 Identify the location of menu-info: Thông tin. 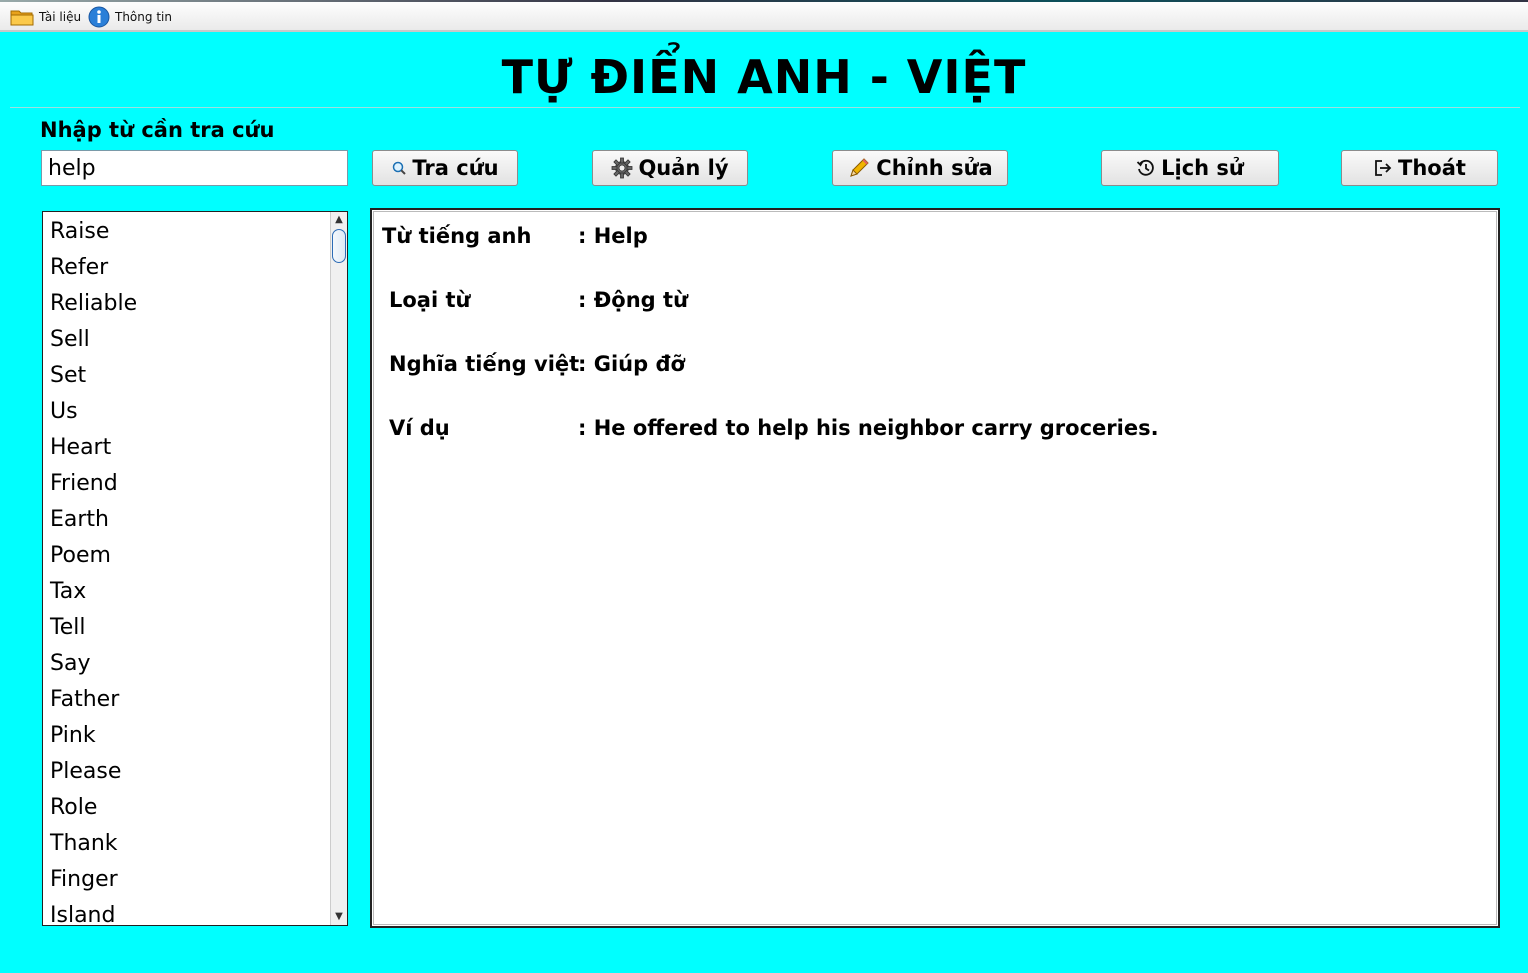
(130, 17).